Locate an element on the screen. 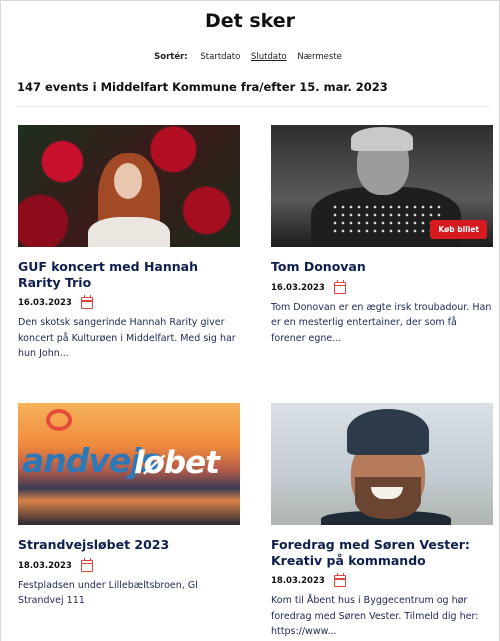 The height and width of the screenshot is (641, 500). event-title: Tom Donovan is located at coordinates (382, 267).